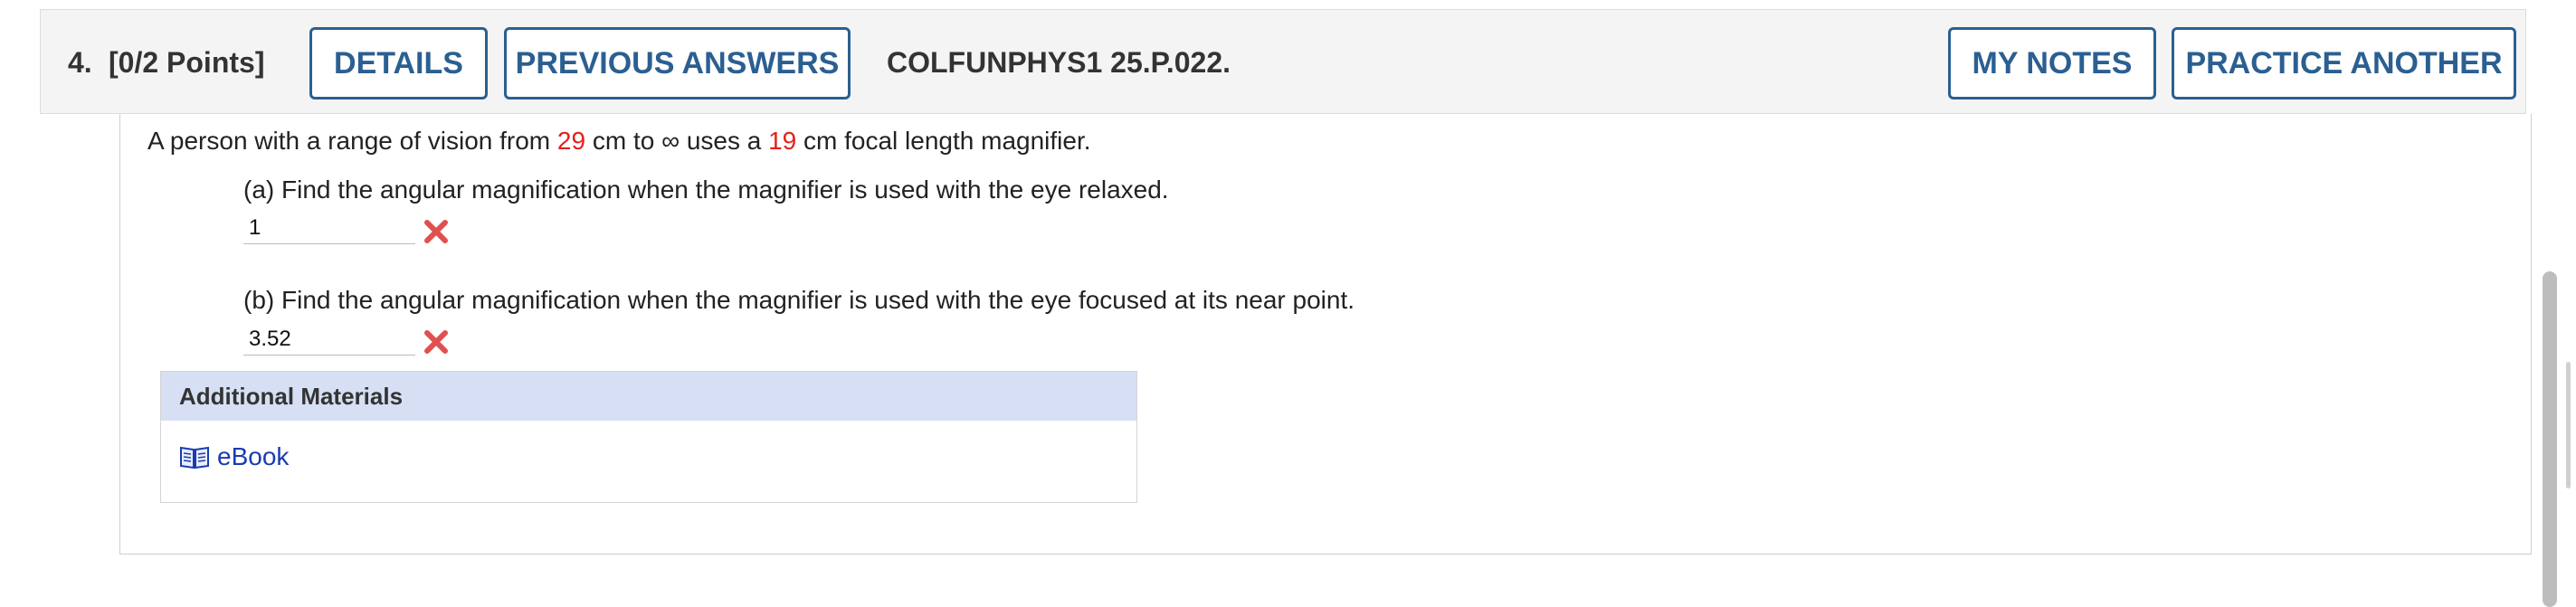 Image resolution: width=2576 pixels, height=607 pixels. Describe the element at coordinates (2052, 63) in the screenshot. I see `my-notes-button: MY NOTES` at that location.